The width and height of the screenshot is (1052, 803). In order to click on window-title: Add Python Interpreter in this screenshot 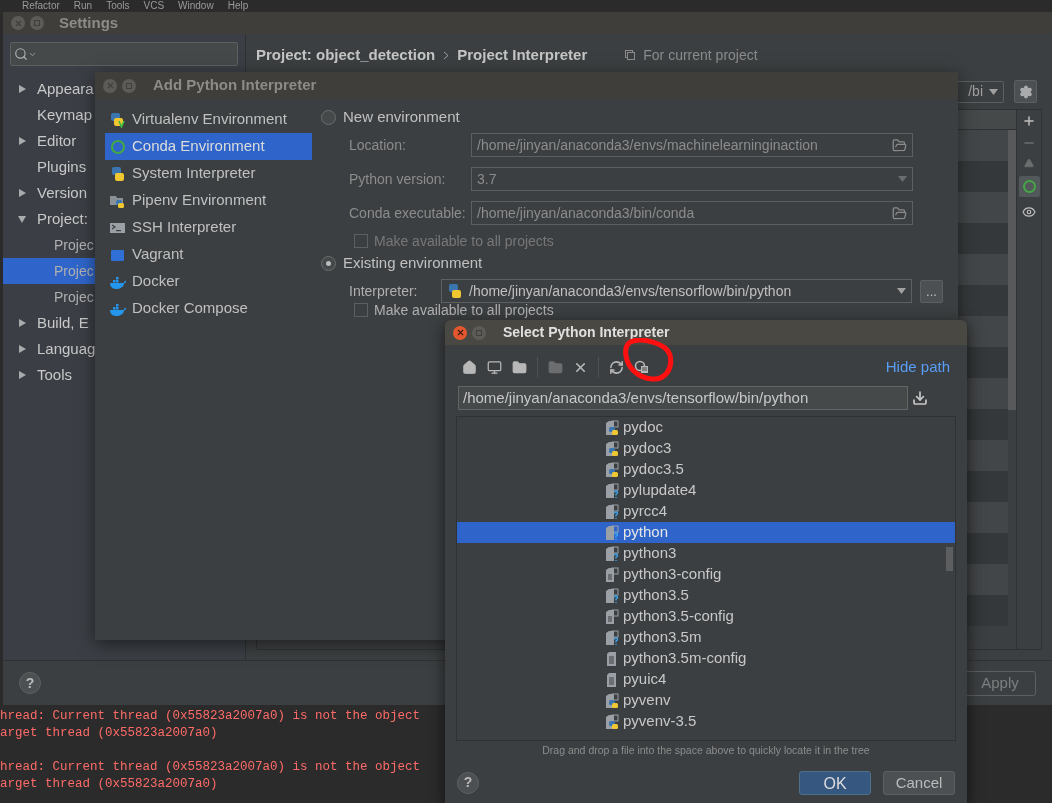, I will do `click(235, 85)`.